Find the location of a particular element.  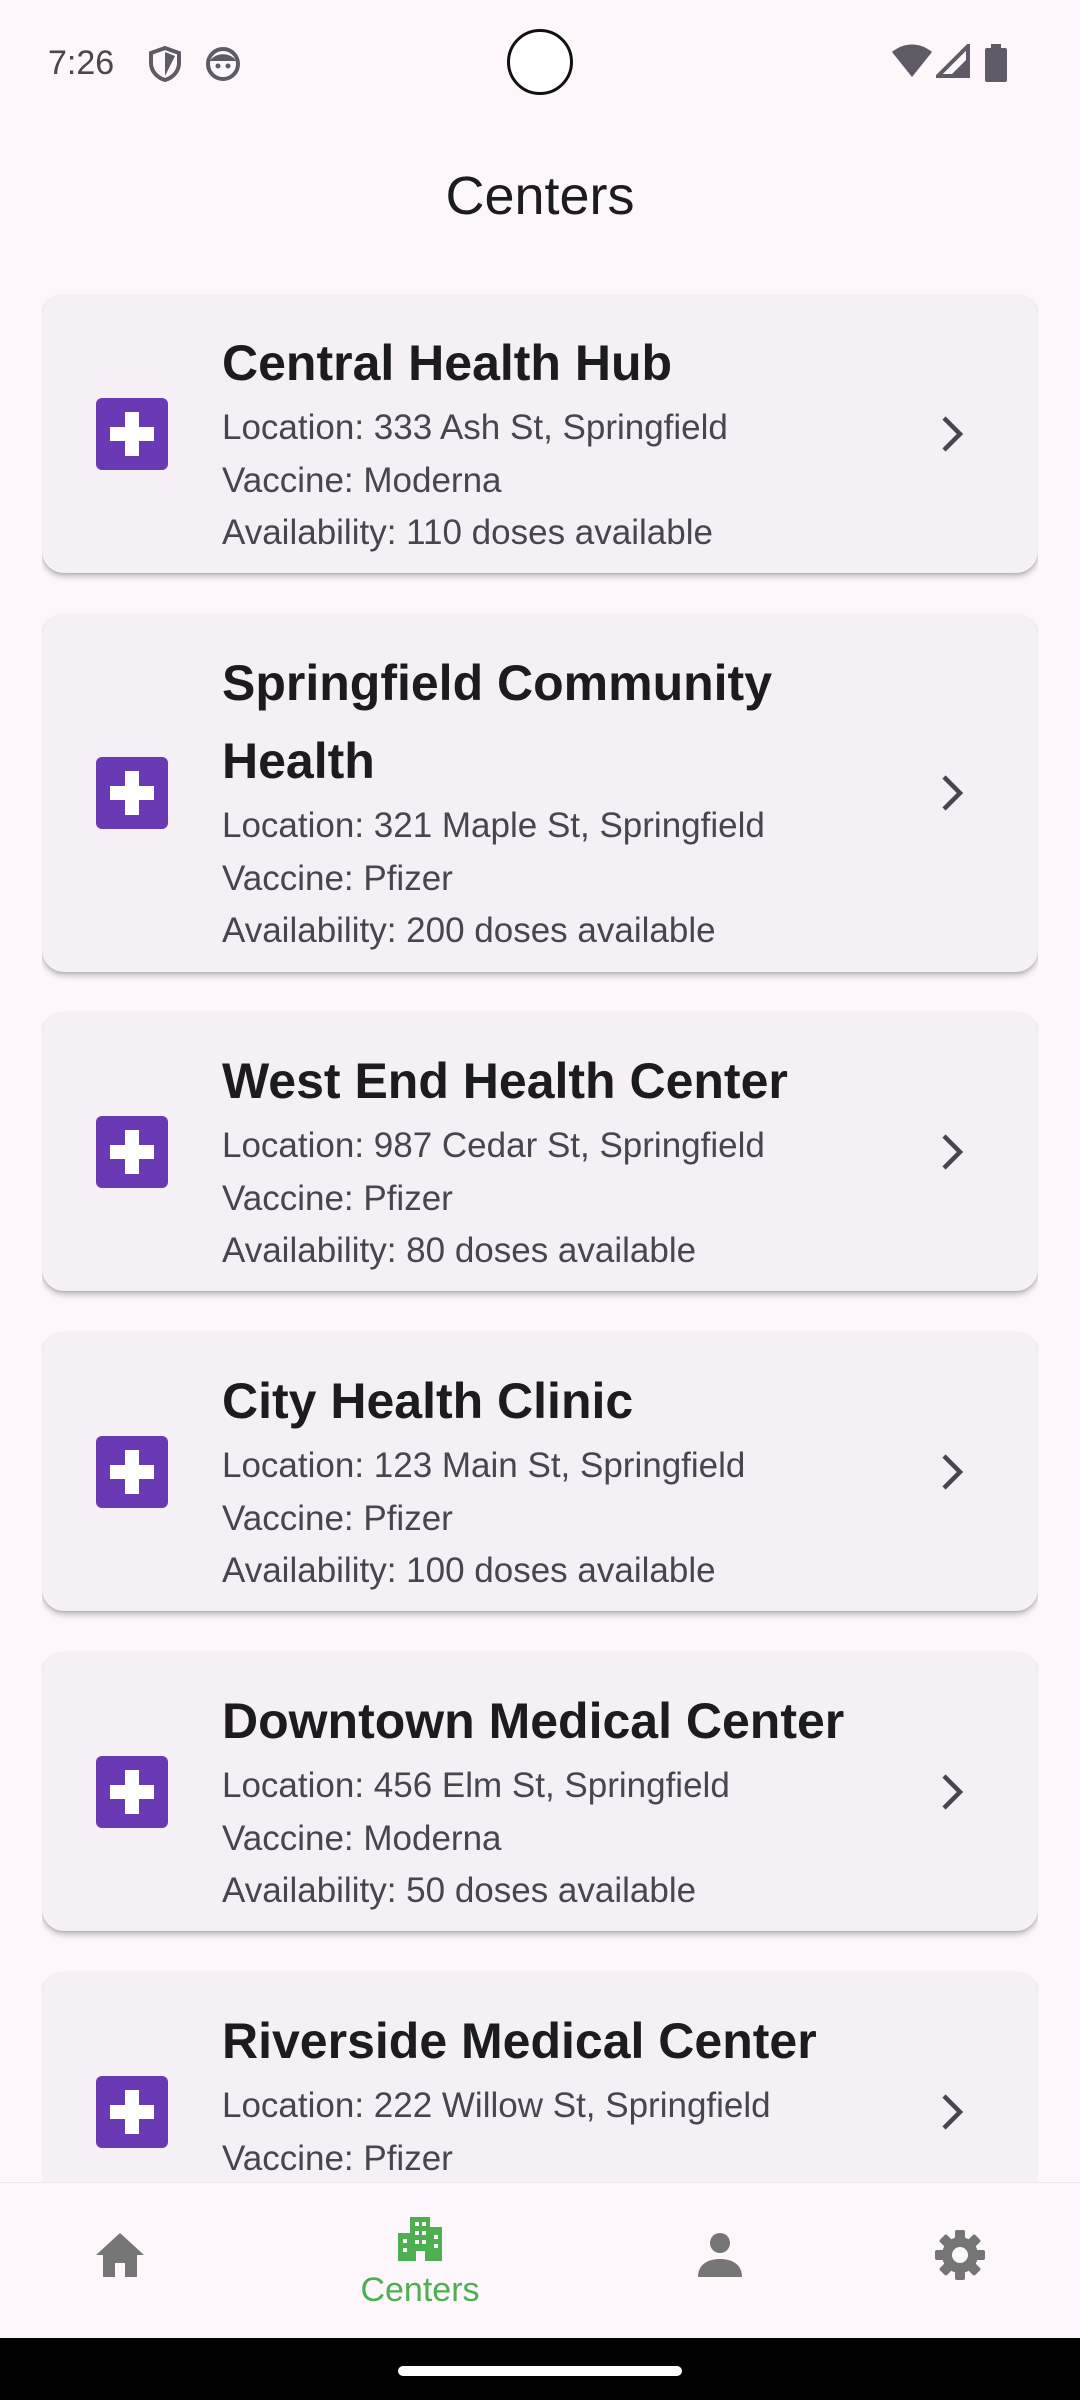

page-title: Centers is located at coordinates (540, 196).